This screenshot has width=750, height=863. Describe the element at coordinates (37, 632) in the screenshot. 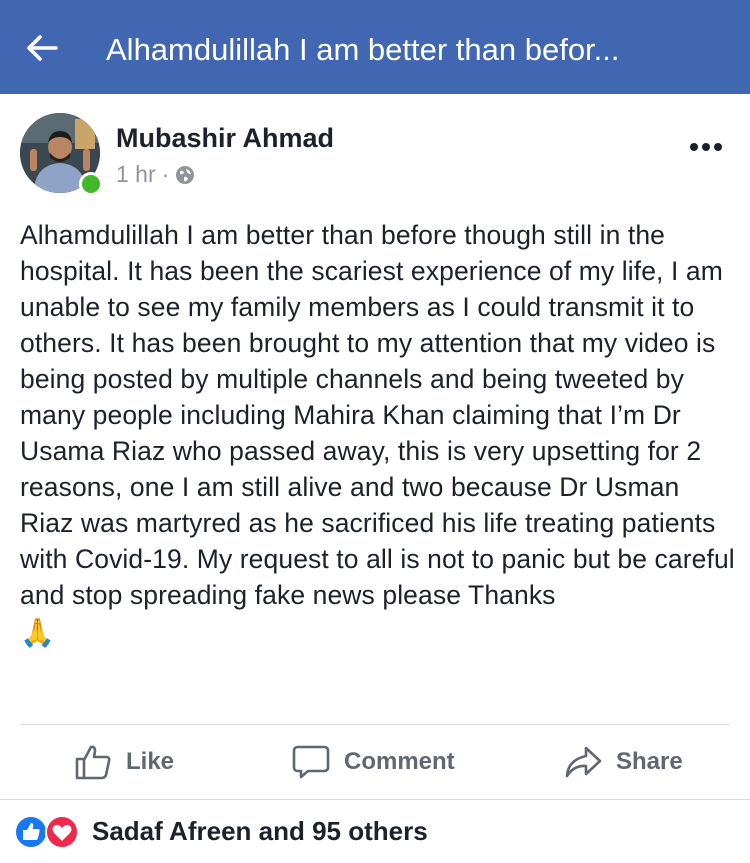

I see `folded-hands-emoji: 🙏` at that location.